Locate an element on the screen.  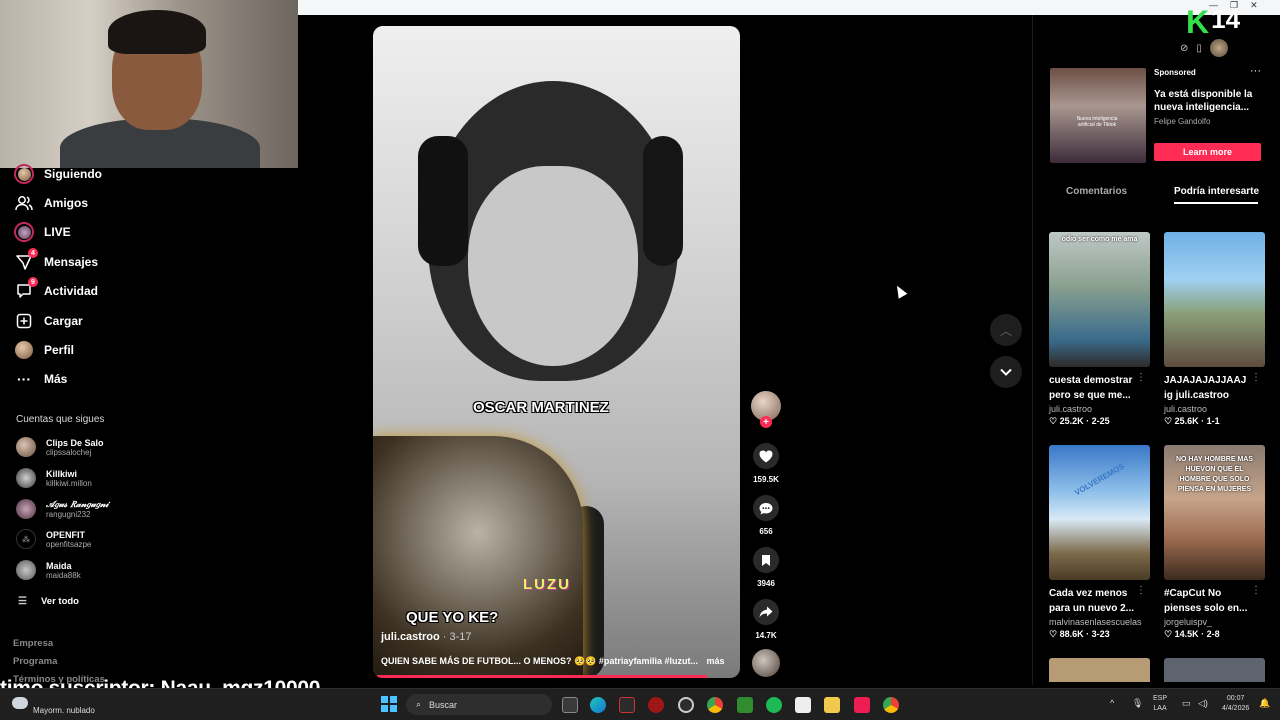
following-account-item: Clips De Salo clipssalochej is located at coordinates (60, 447).